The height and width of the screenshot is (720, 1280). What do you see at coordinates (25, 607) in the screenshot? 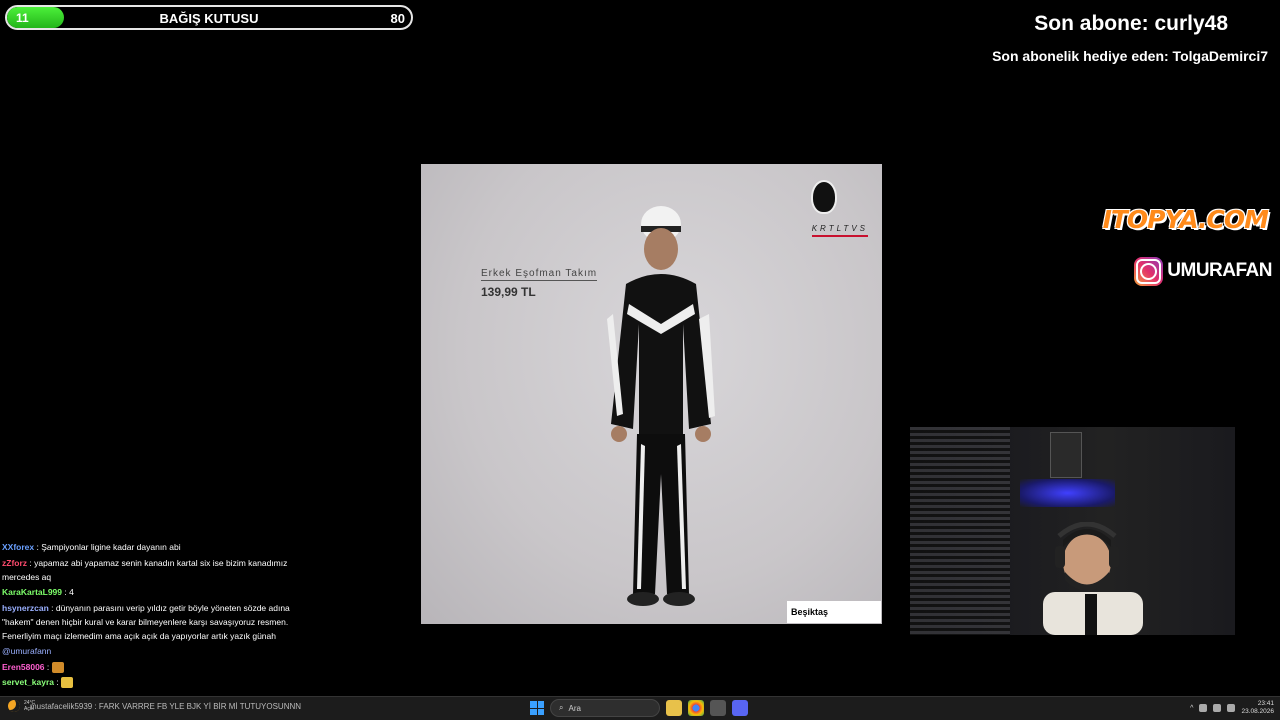
I see `chat-username: hsynerzcan` at bounding box center [25, 607].